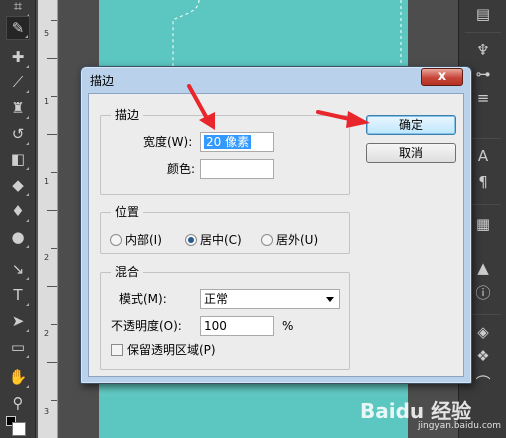 The image size is (506, 438). What do you see at coordinates (127, 272) in the screenshot?
I see `blend-group-legend: 混合` at bounding box center [127, 272].